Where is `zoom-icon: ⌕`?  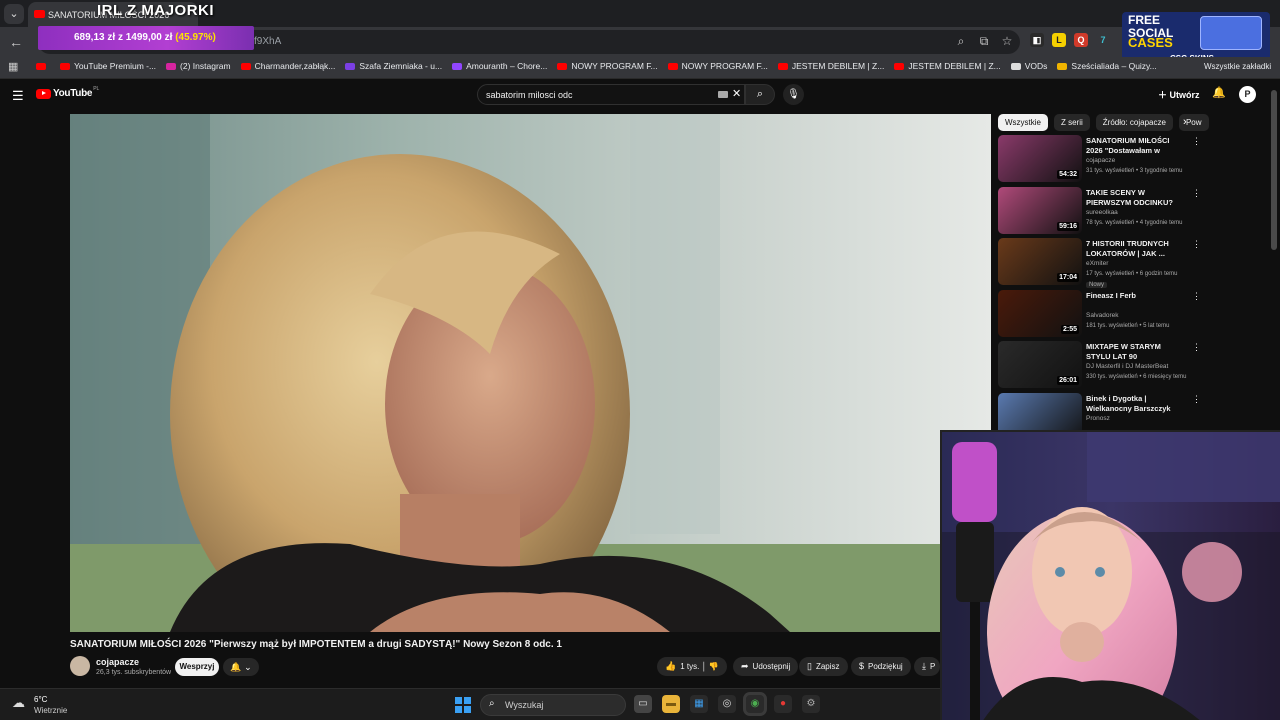 zoom-icon: ⌕ is located at coordinates (961, 41).